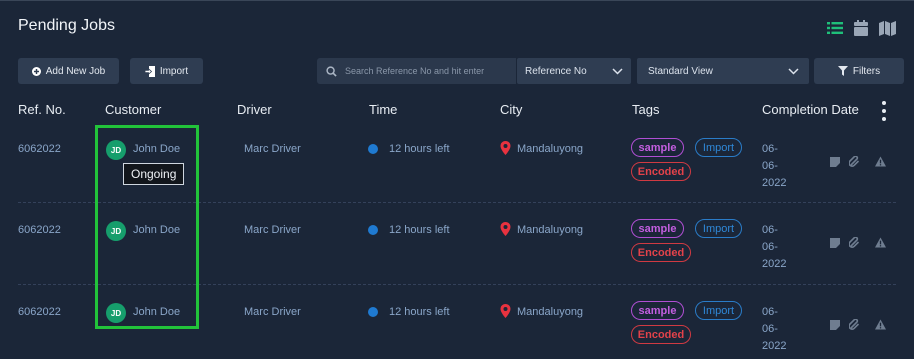 This screenshot has height=359, width=914. I want to click on import-icon, so click(149, 71).